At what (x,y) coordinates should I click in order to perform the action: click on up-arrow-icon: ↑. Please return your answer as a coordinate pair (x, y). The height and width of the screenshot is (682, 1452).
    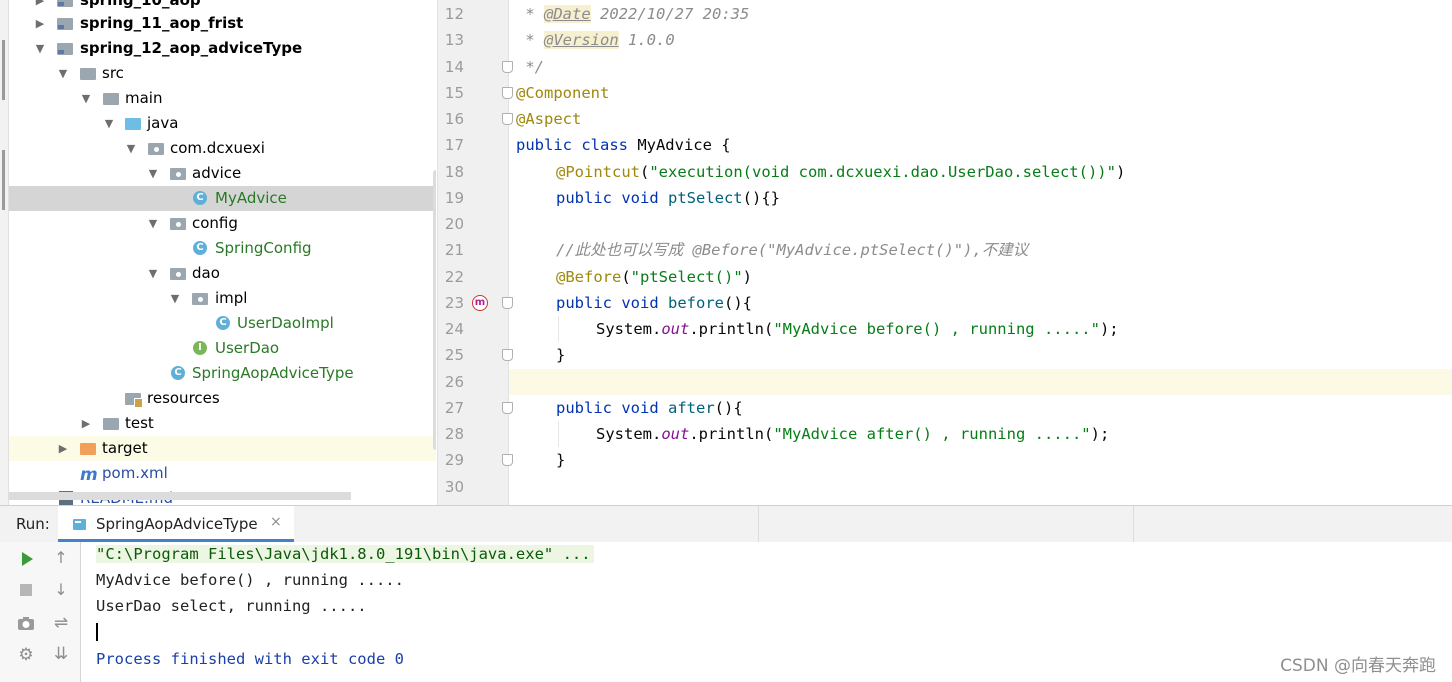
    Looking at the image, I should click on (61, 557).